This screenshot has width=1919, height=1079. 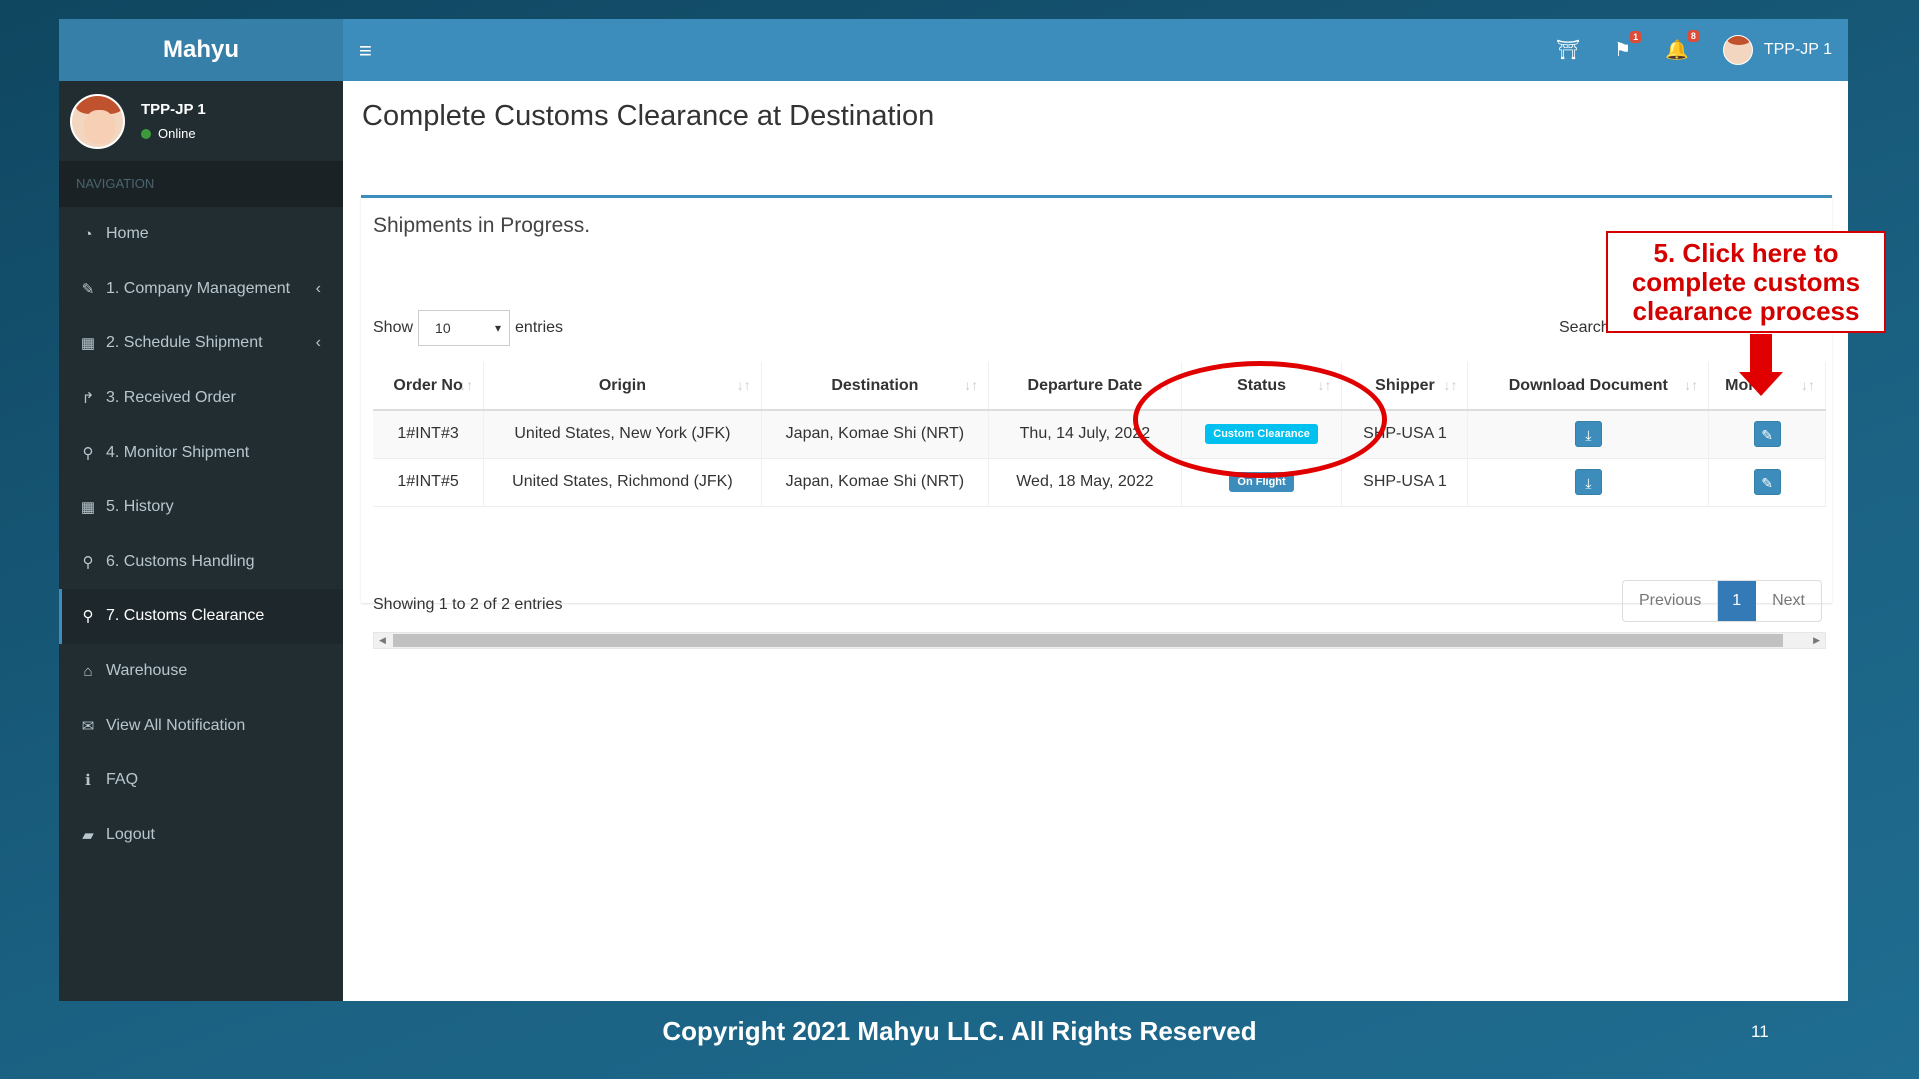 I want to click on box-title: Shipments in Progress., so click(x=482, y=225).